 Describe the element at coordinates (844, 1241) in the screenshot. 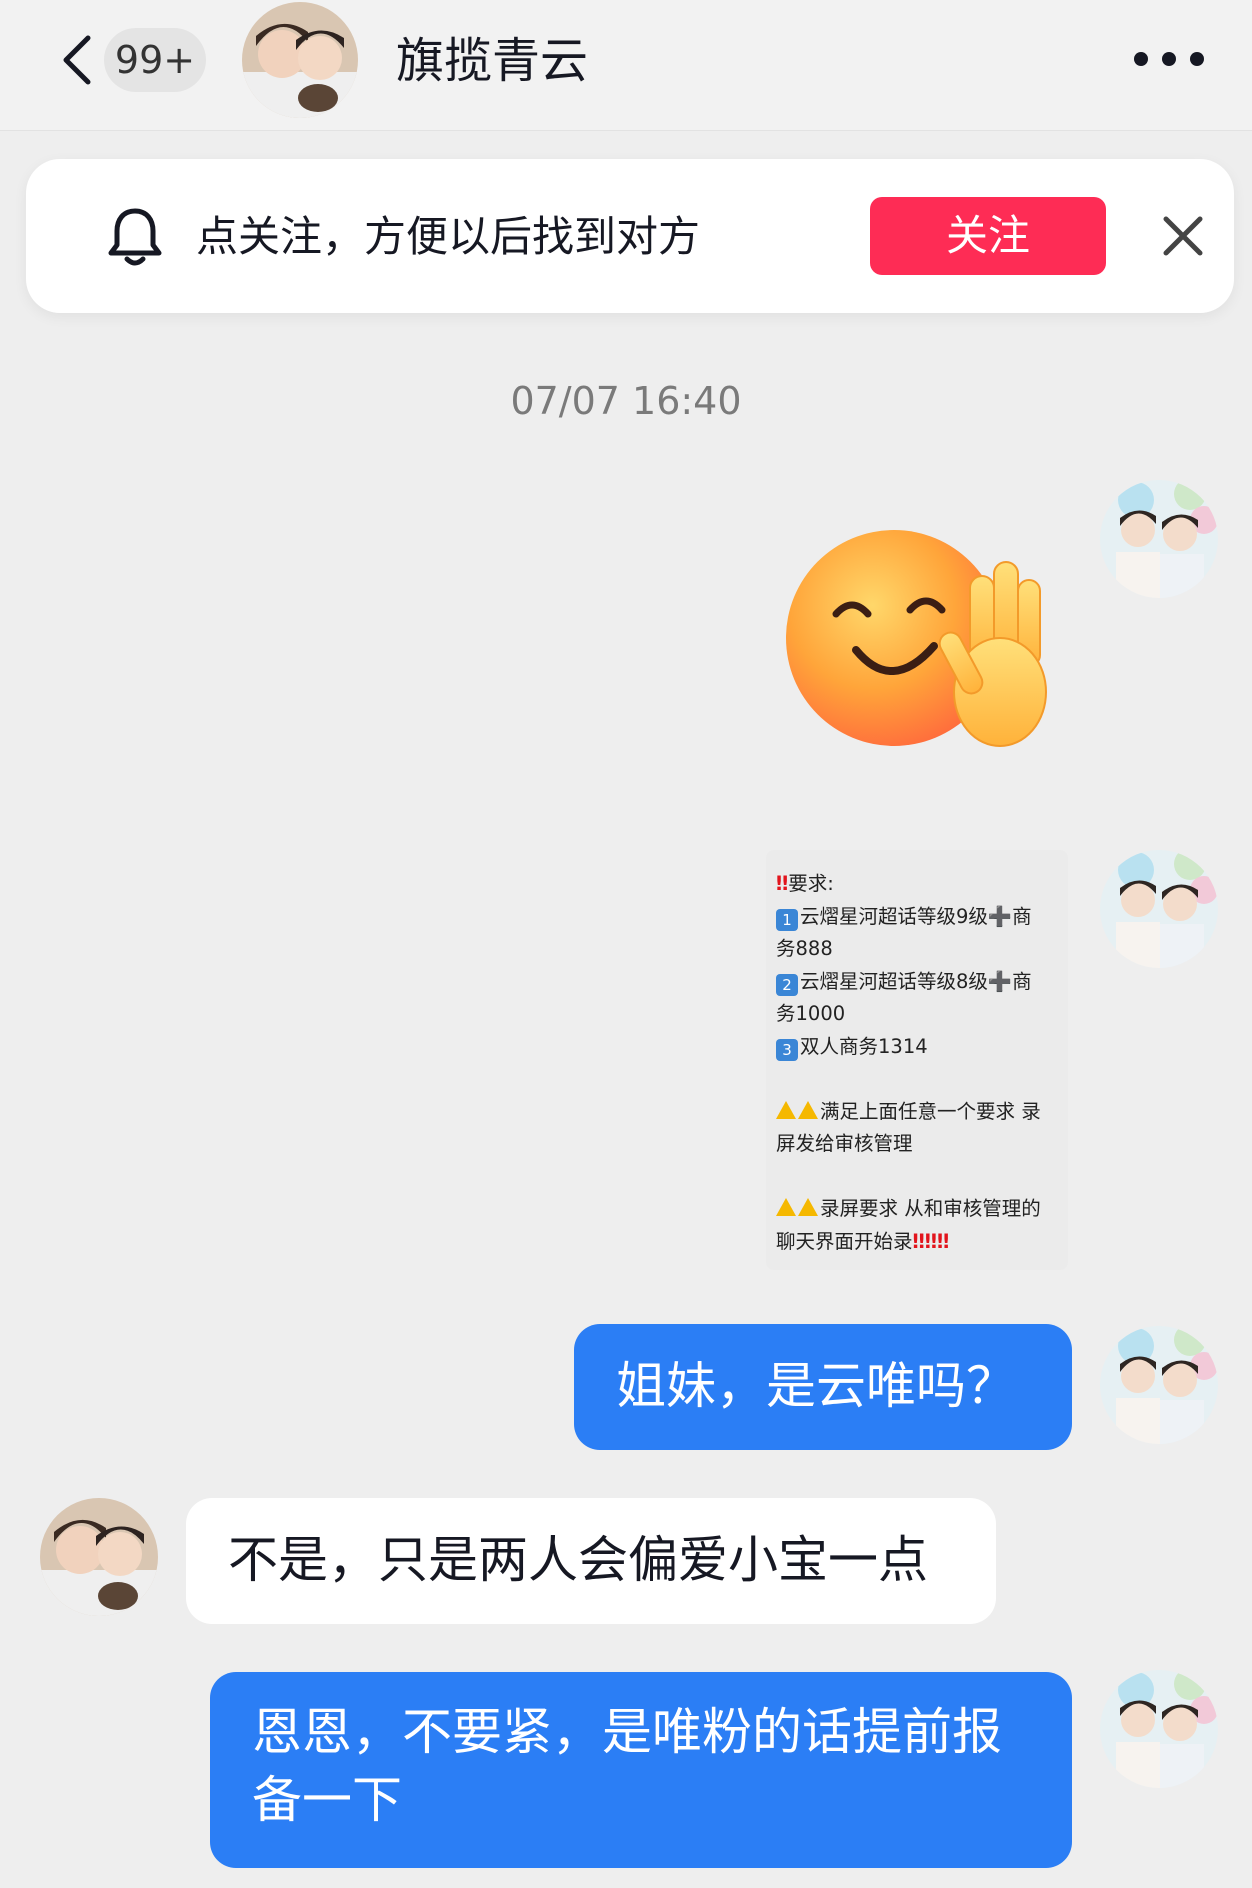

I see `image-text-line: 聊天界面开始录` at that location.